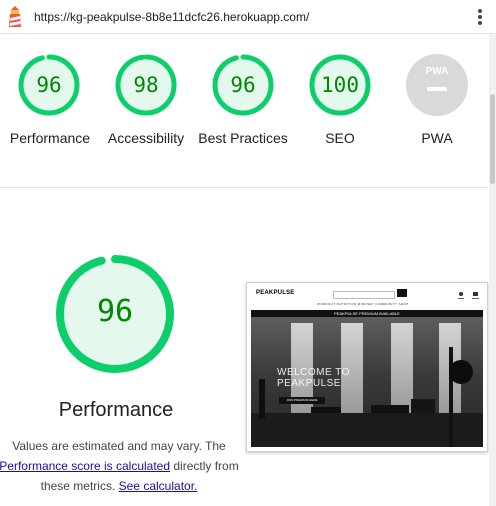  I want to click on accessibility-label: Accessibility, so click(146, 138).